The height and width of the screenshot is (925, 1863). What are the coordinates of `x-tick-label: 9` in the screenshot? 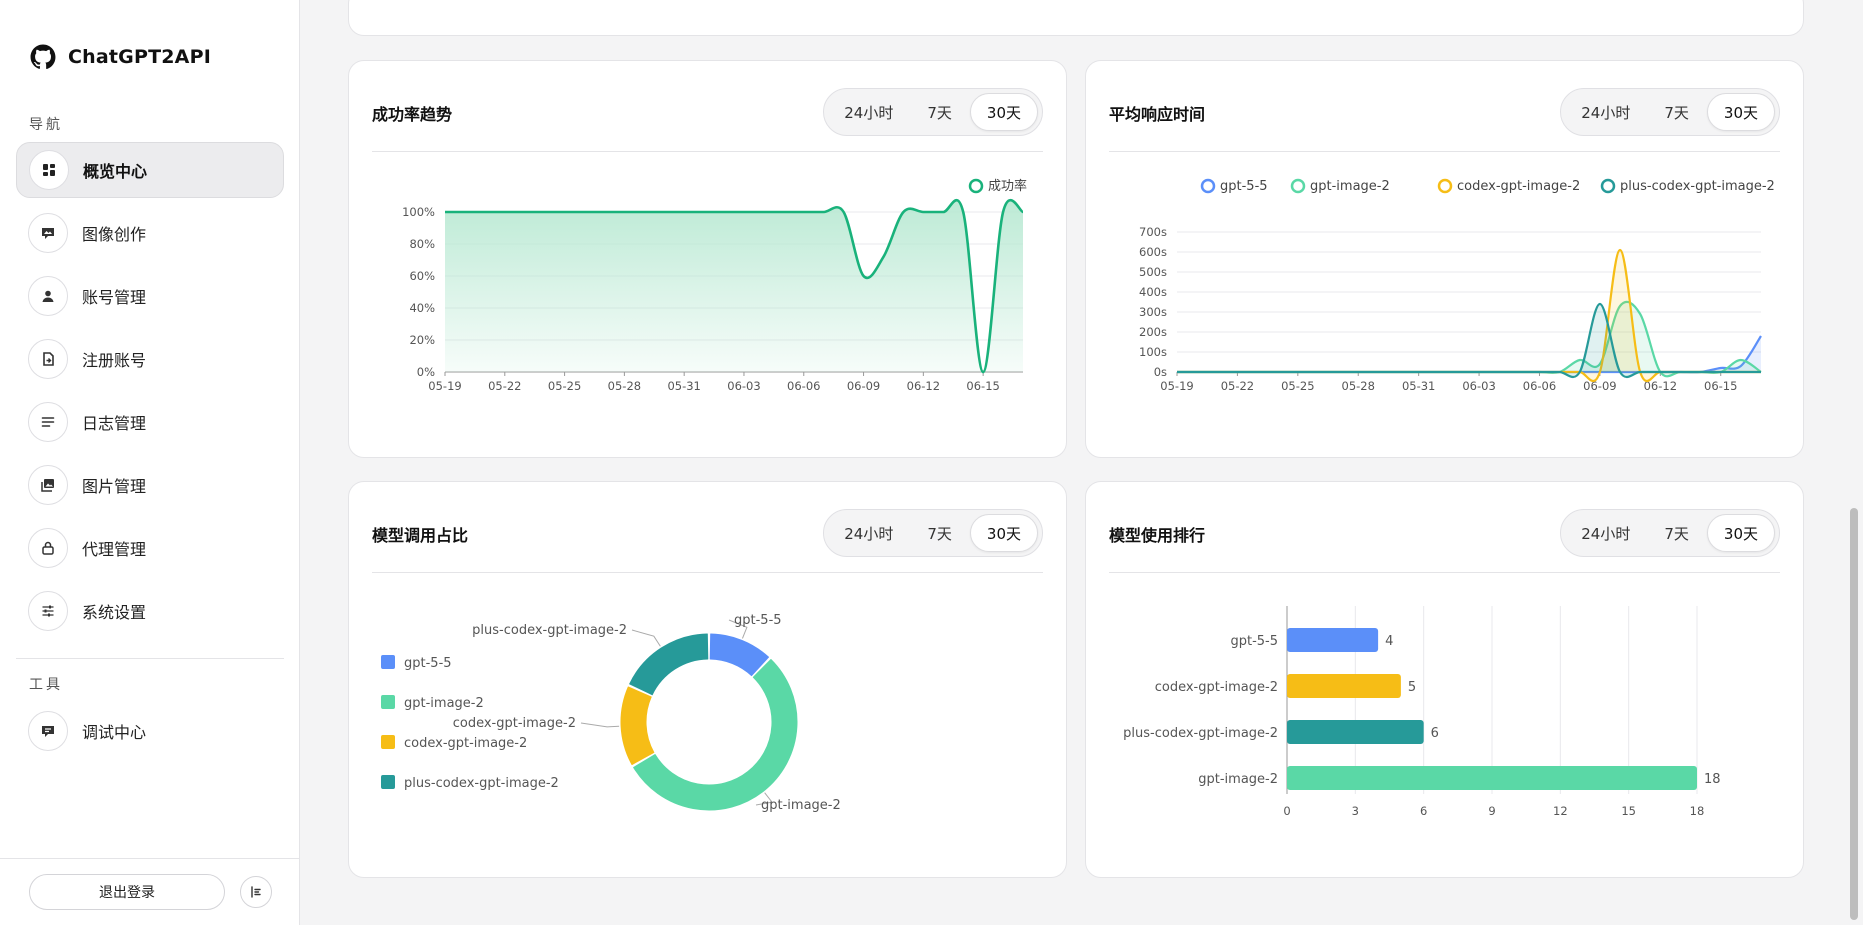 It's located at (1491, 811).